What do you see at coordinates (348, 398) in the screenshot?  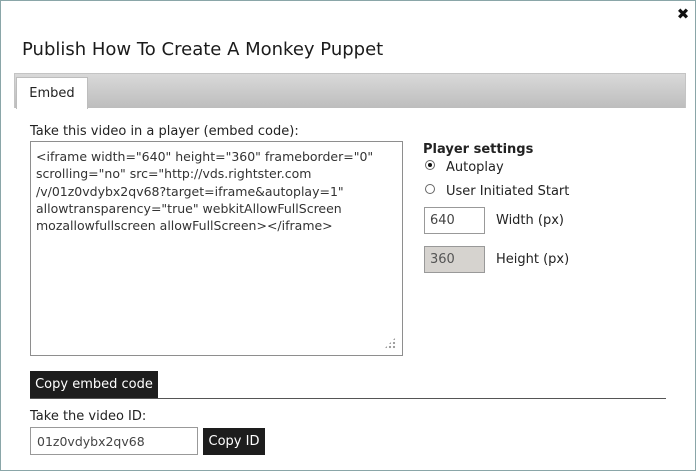 I see `divider` at bounding box center [348, 398].